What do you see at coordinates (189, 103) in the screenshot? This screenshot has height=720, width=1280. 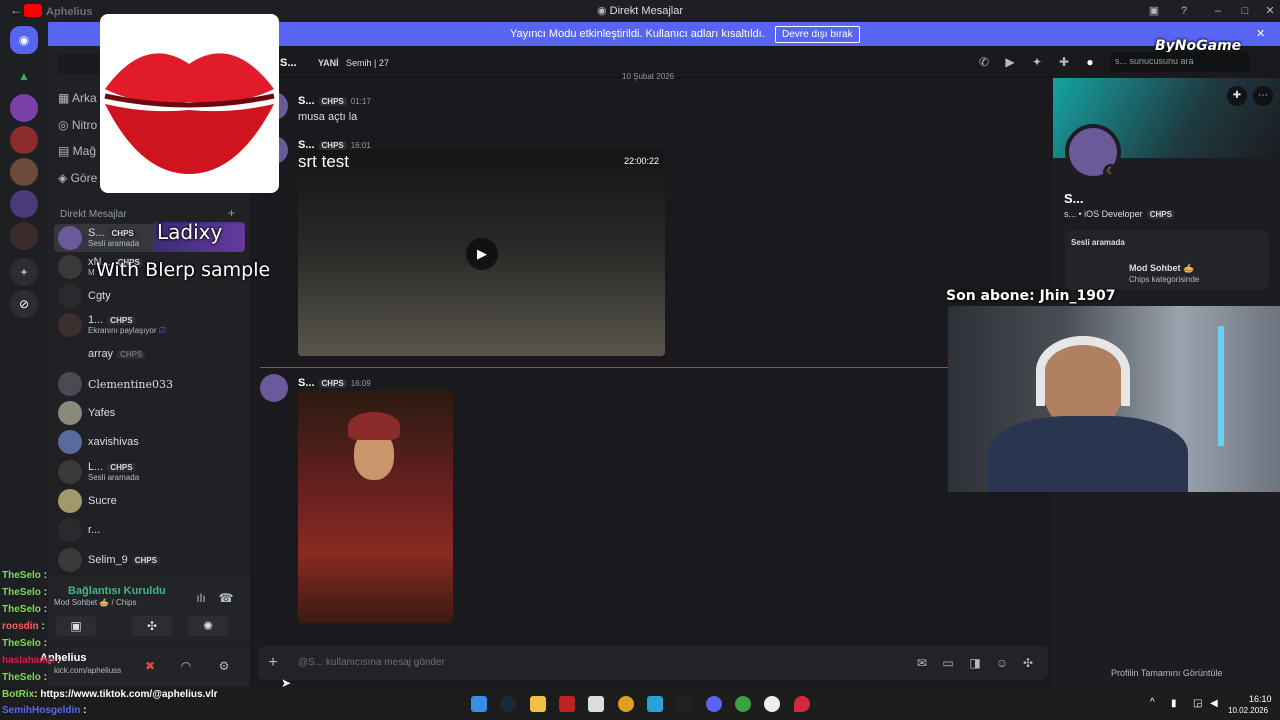 I see `lips-overlay-image` at bounding box center [189, 103].